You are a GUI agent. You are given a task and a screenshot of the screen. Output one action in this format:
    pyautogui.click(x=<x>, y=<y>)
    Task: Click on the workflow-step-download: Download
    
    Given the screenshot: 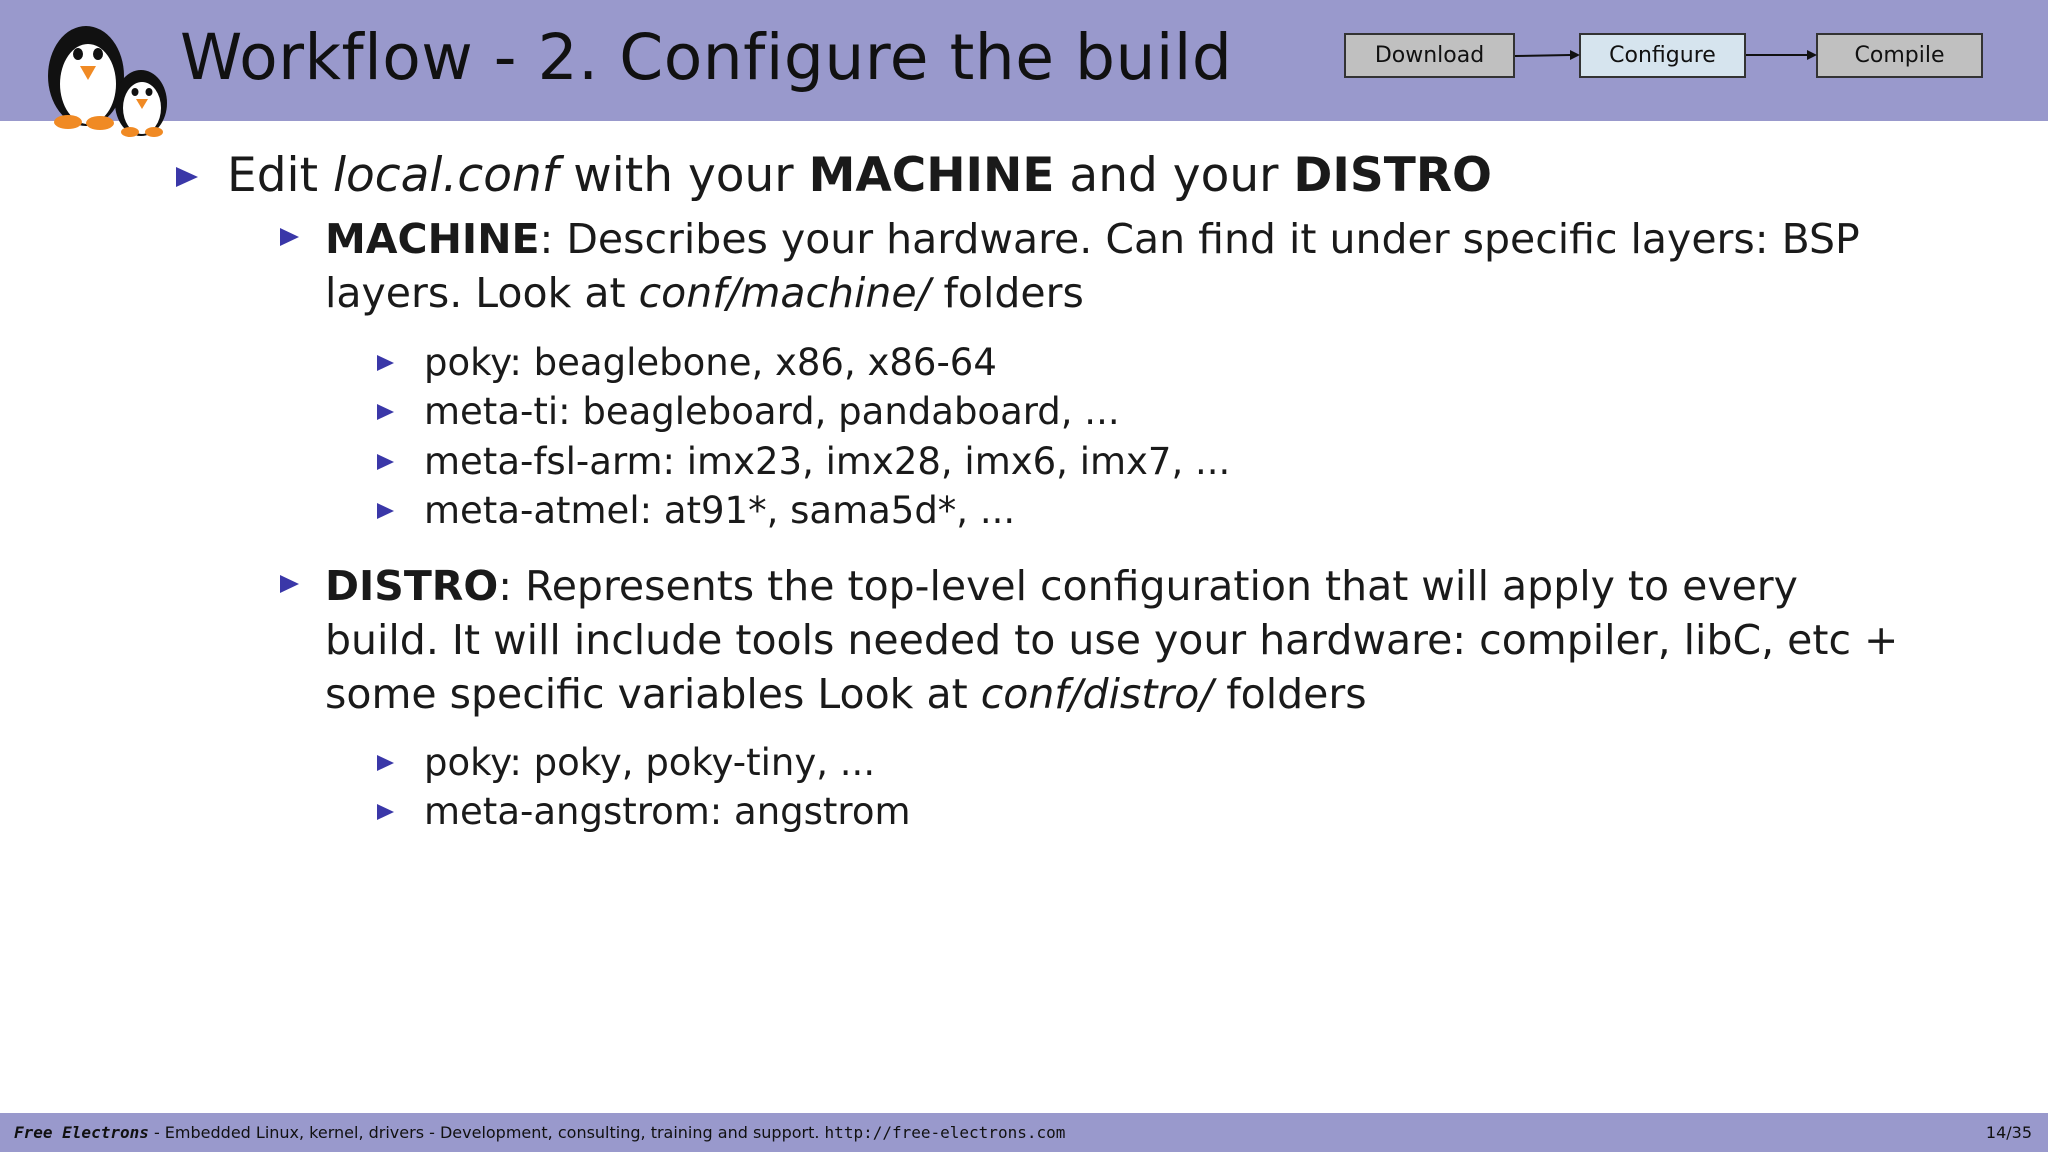 What is the action you would take?
    pyautogui.click(x=1429, y=55)
    